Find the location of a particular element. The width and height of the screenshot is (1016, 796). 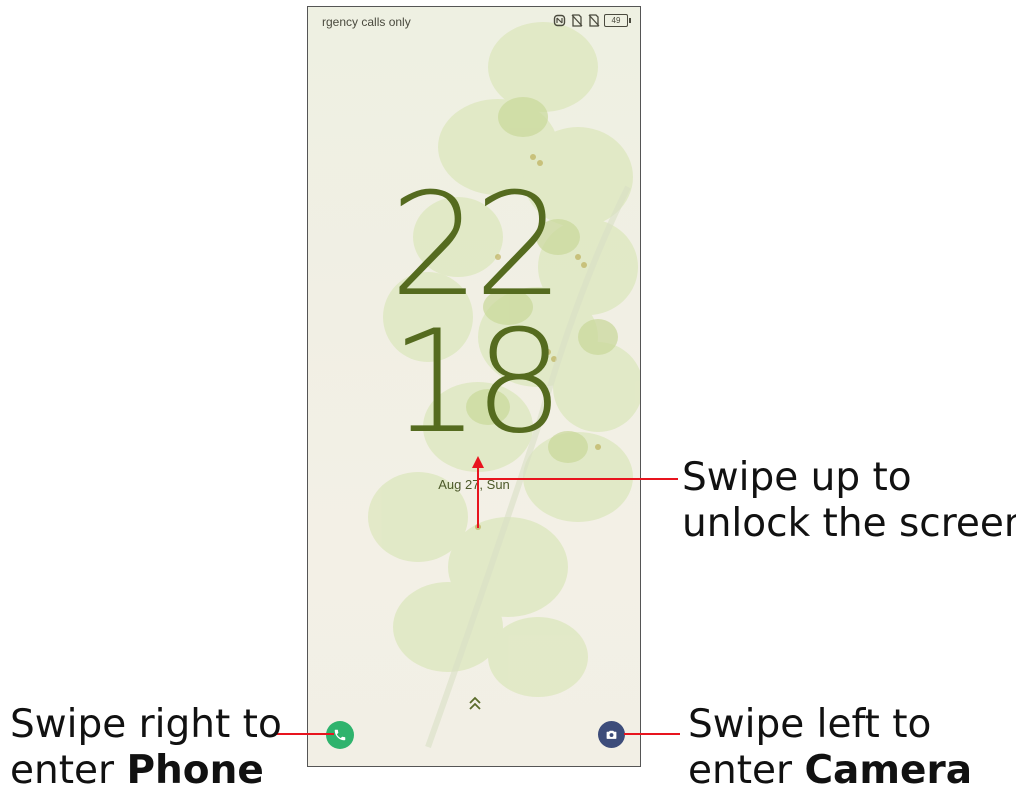

camera-shortcut-button is located at coordinates (611, 734).